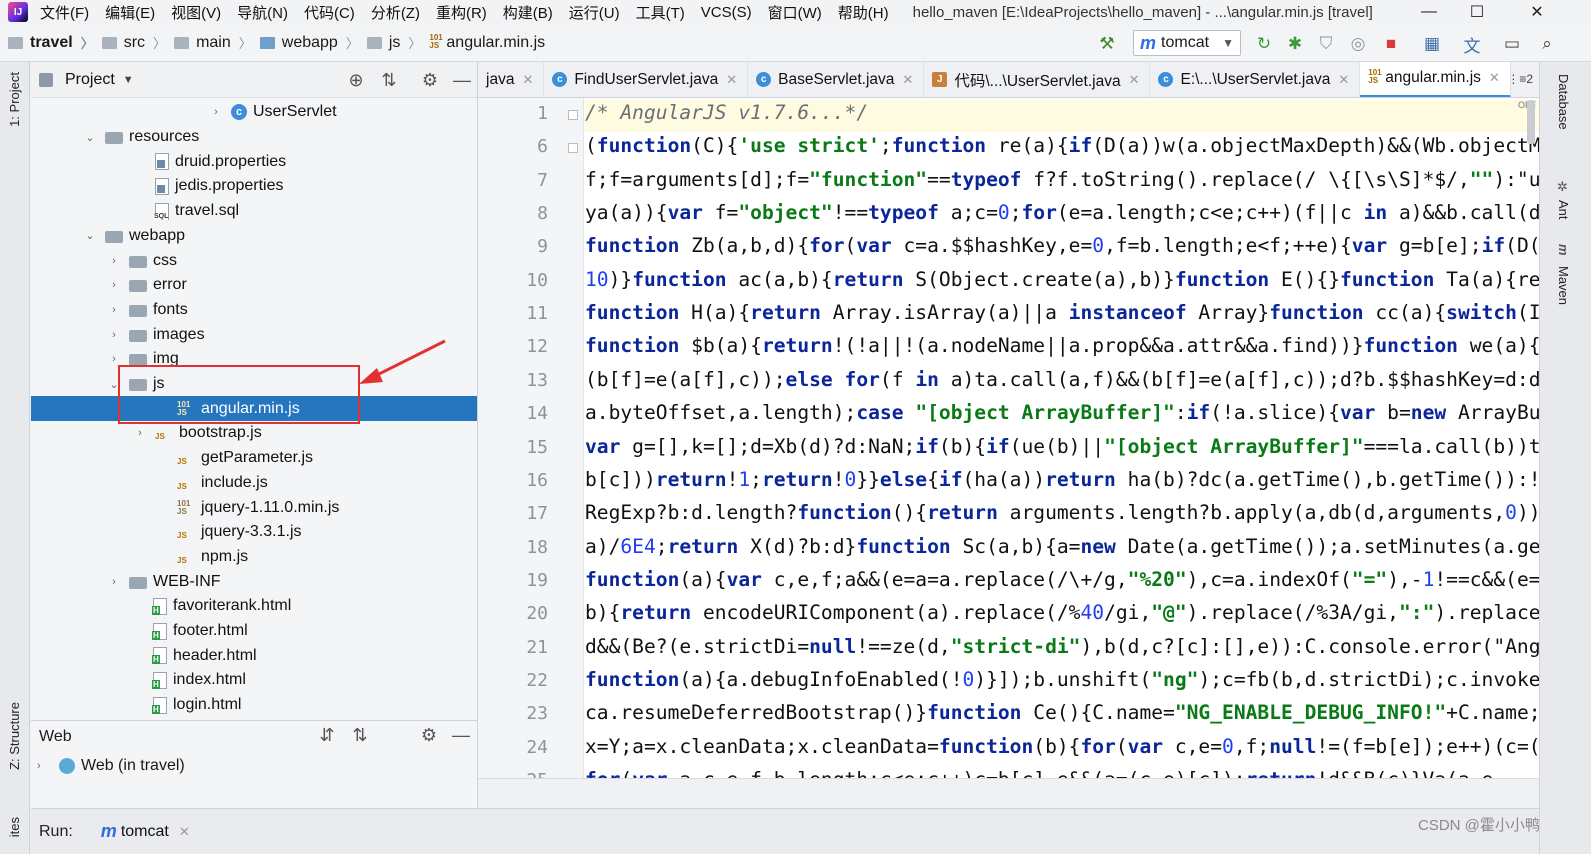  Describe the element at coordinates (254, 705) in the screenshot. I see `tree-item: login.html` at that location.